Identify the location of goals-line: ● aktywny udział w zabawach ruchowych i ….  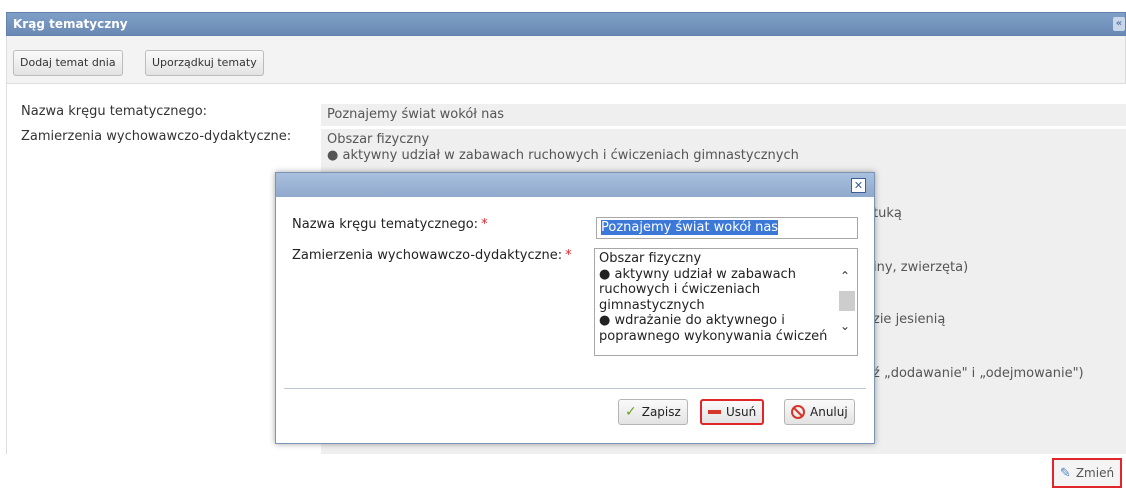
(563, 155).